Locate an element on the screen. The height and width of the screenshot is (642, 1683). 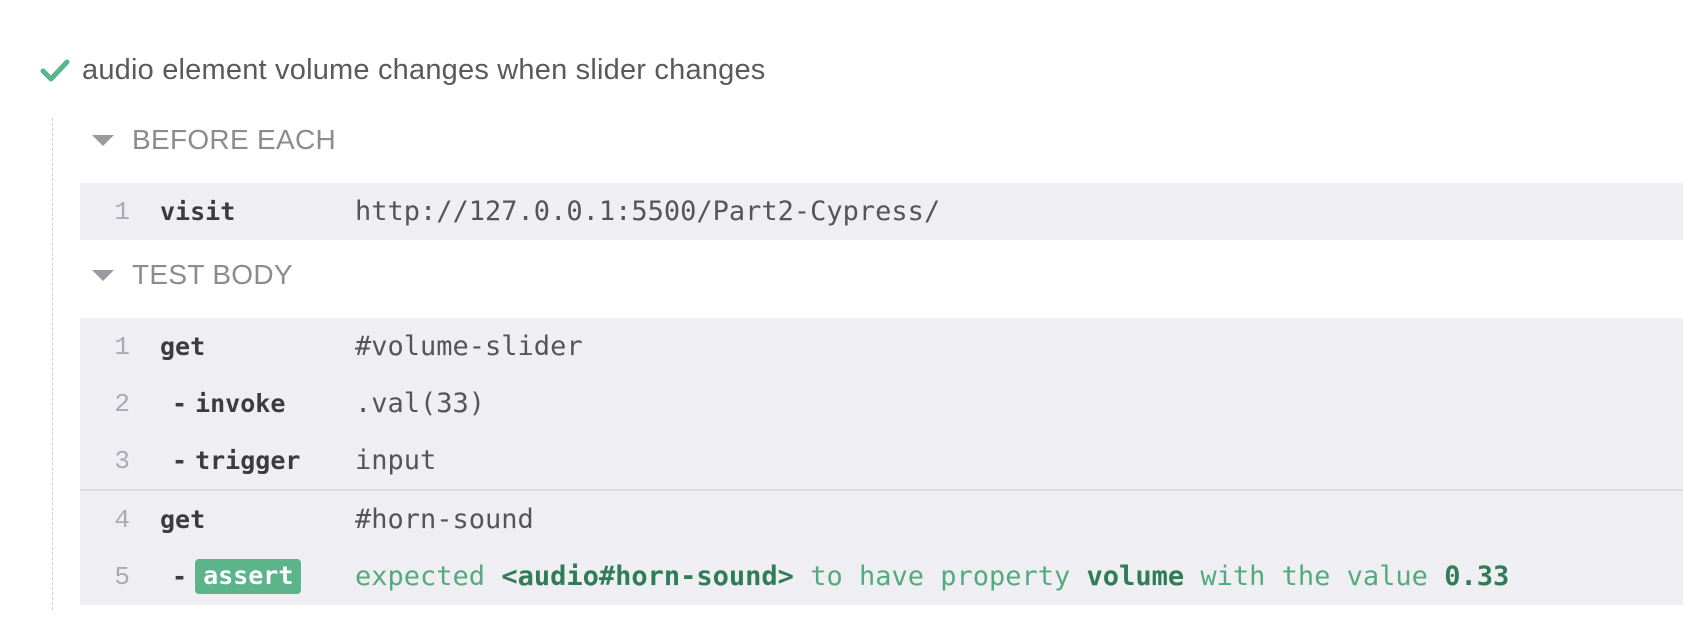
tree-line is located at coordinates (52, 364).